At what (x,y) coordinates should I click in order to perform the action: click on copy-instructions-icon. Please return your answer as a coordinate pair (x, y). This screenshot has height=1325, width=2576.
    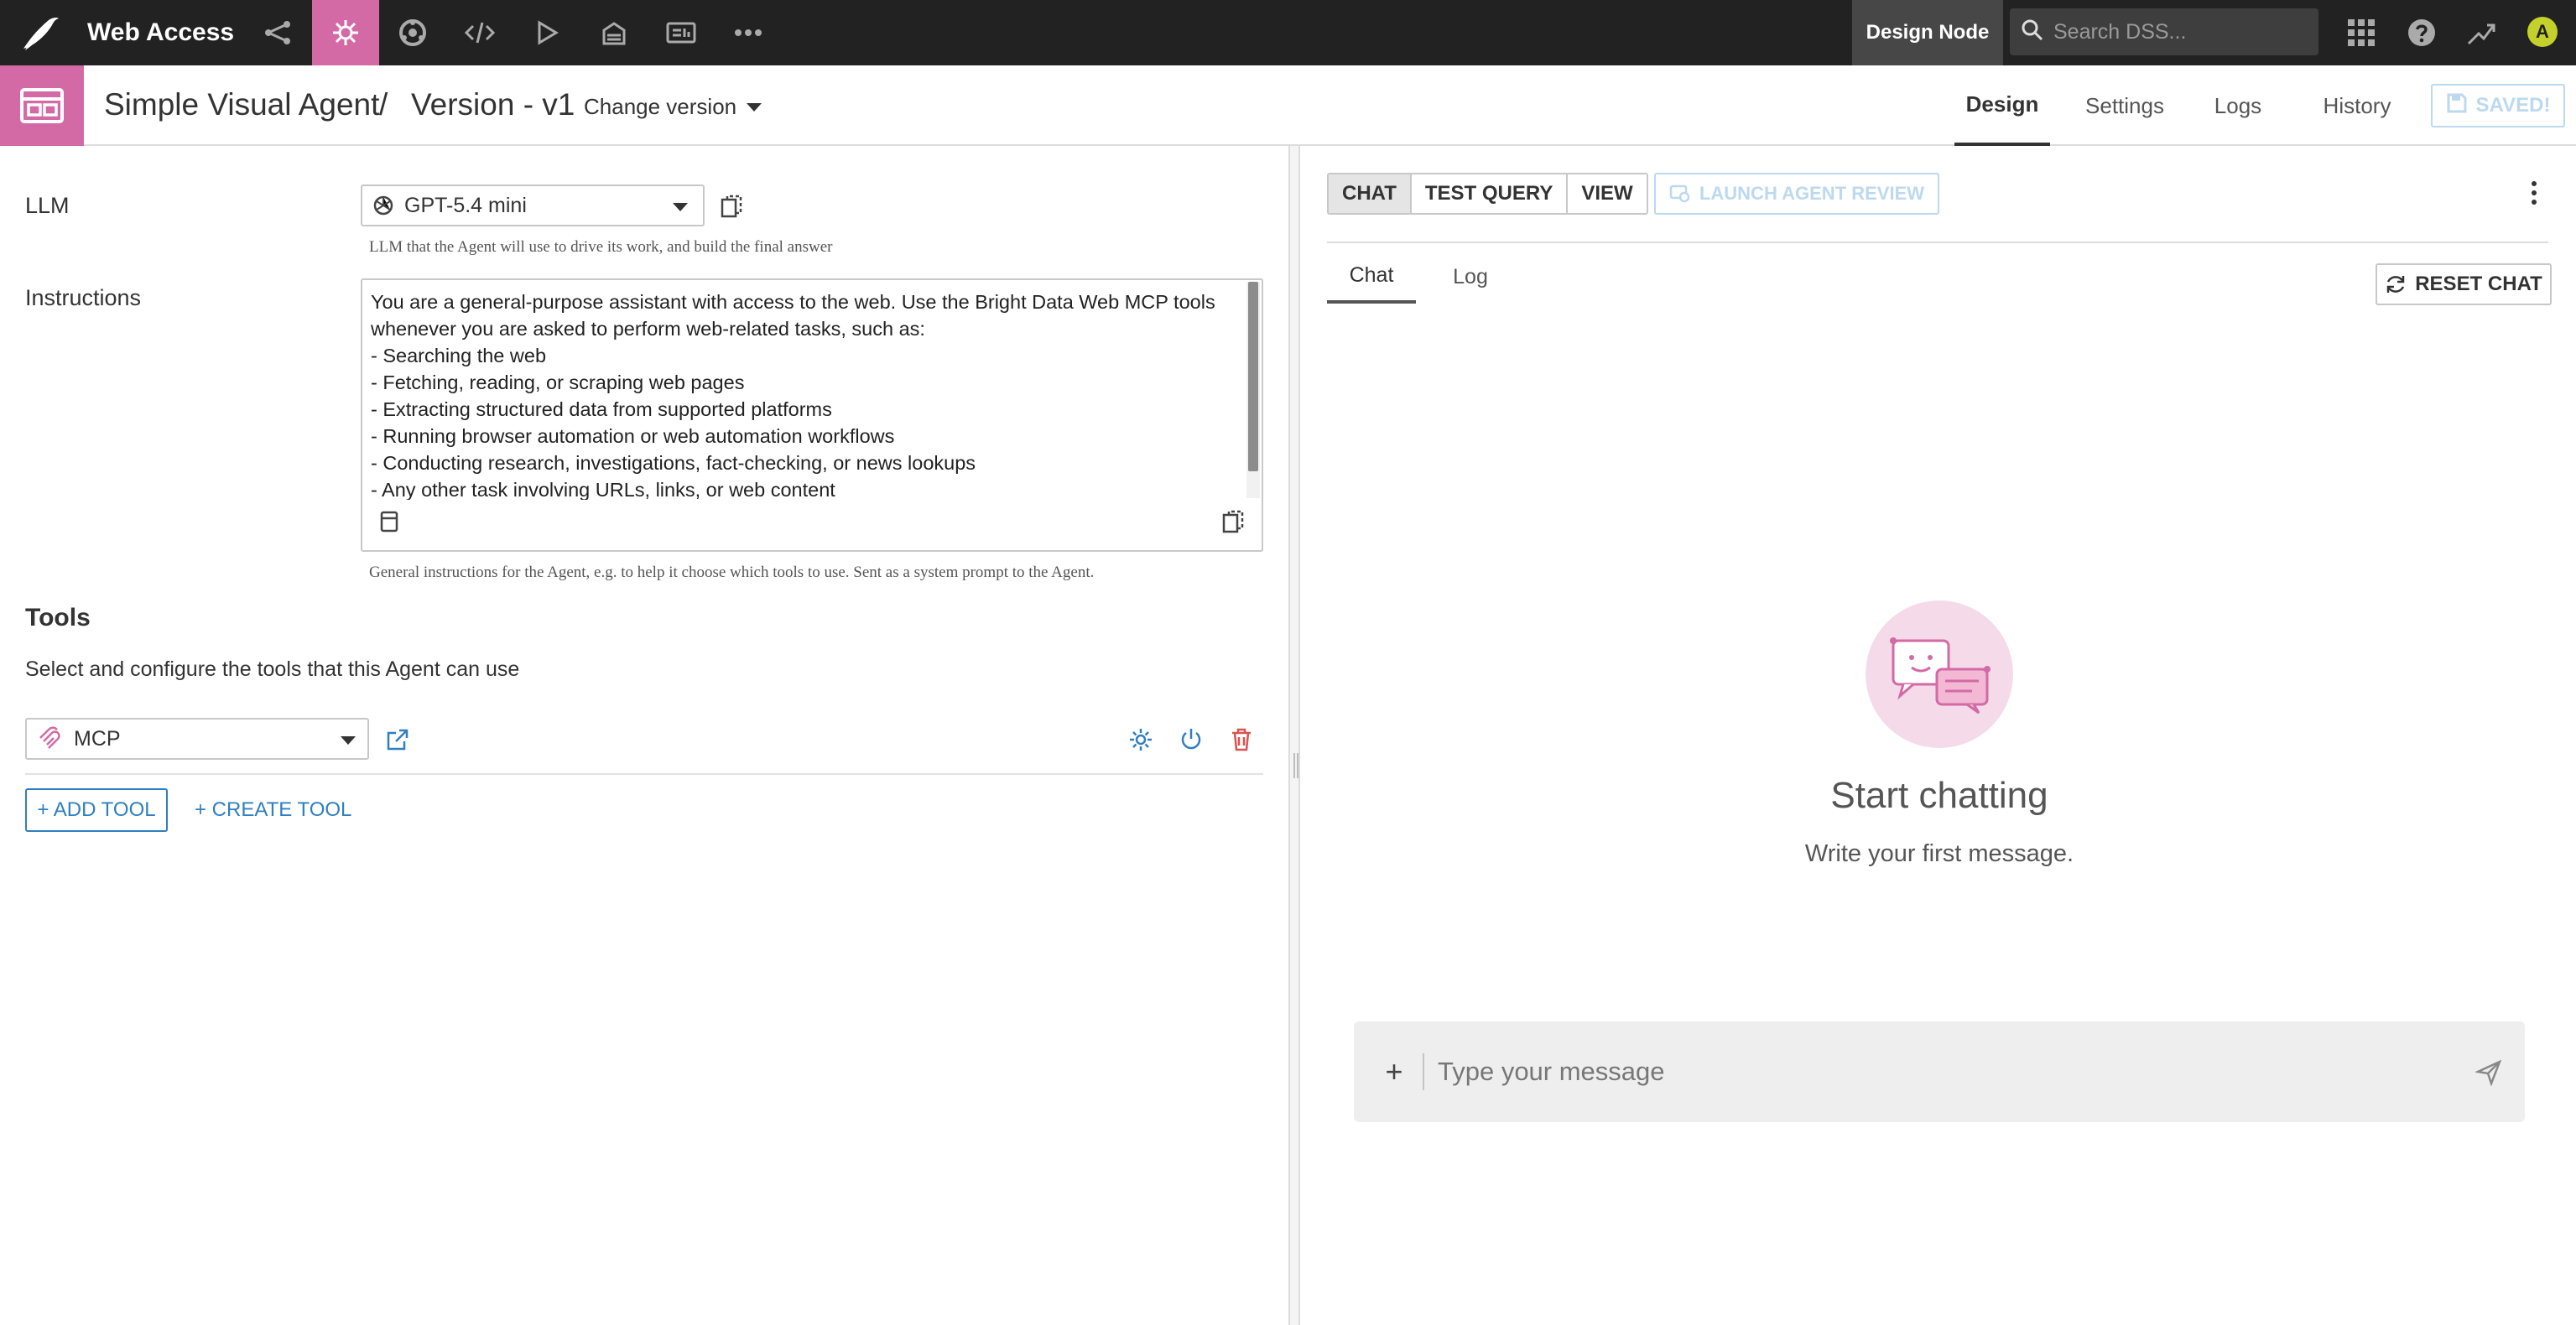
    Looking at the image, I should click on (1233, 521).